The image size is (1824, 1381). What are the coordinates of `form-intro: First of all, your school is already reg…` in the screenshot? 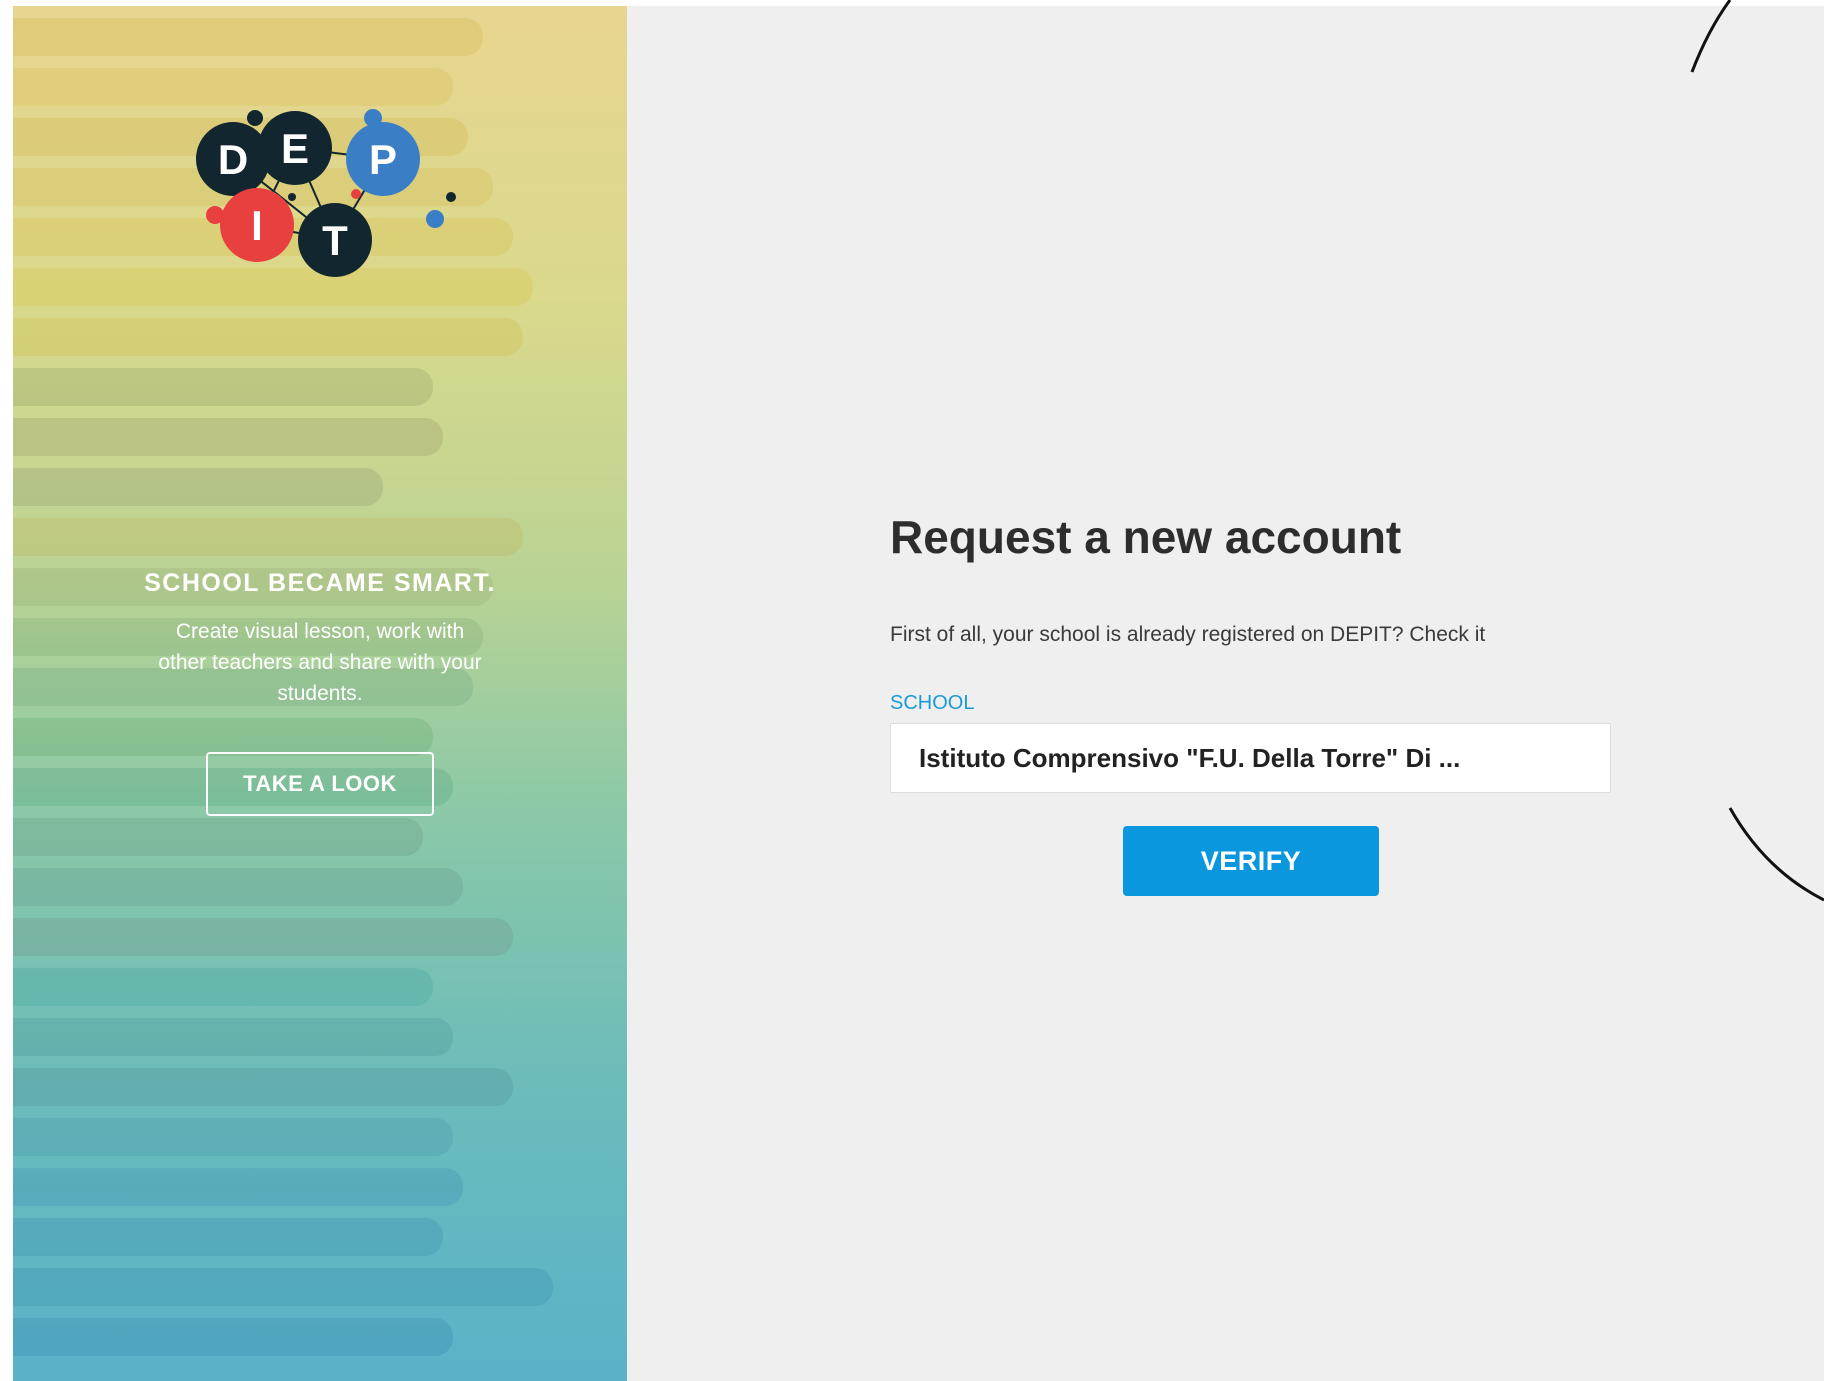 It's located at (1188, 634).